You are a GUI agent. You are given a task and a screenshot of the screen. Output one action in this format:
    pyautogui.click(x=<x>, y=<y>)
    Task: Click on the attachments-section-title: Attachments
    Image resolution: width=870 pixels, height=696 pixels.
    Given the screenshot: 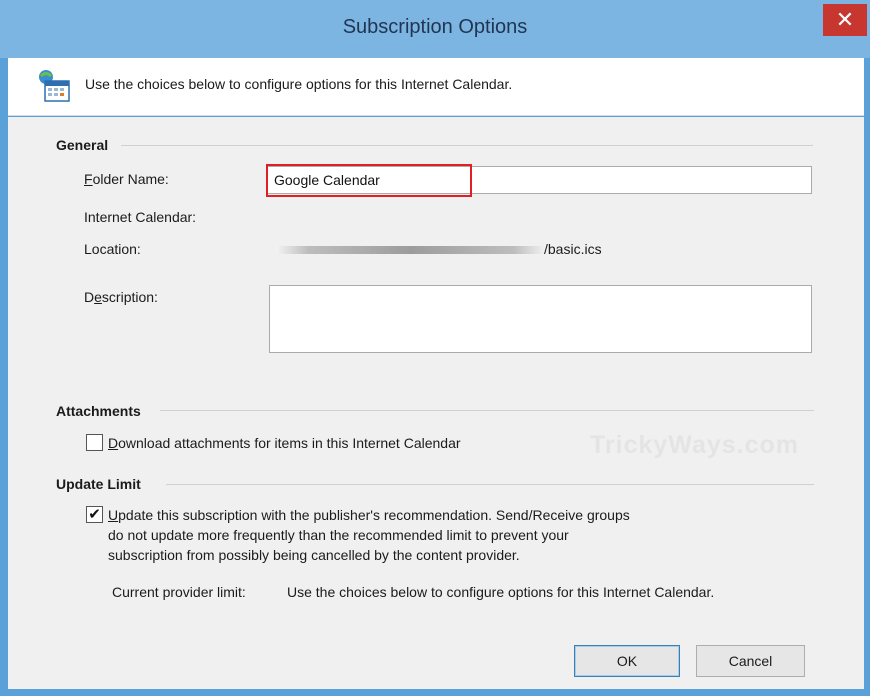 What is the action you would take?
    pyautogui.click(x=98, y=411)
    